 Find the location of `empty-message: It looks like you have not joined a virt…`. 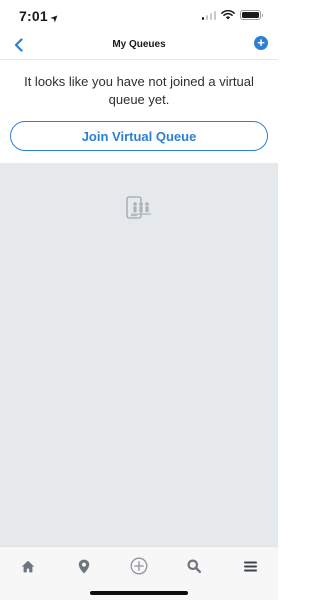

empty-message: It looks like you have not joined a virt… is located at coordinates (139, 90).